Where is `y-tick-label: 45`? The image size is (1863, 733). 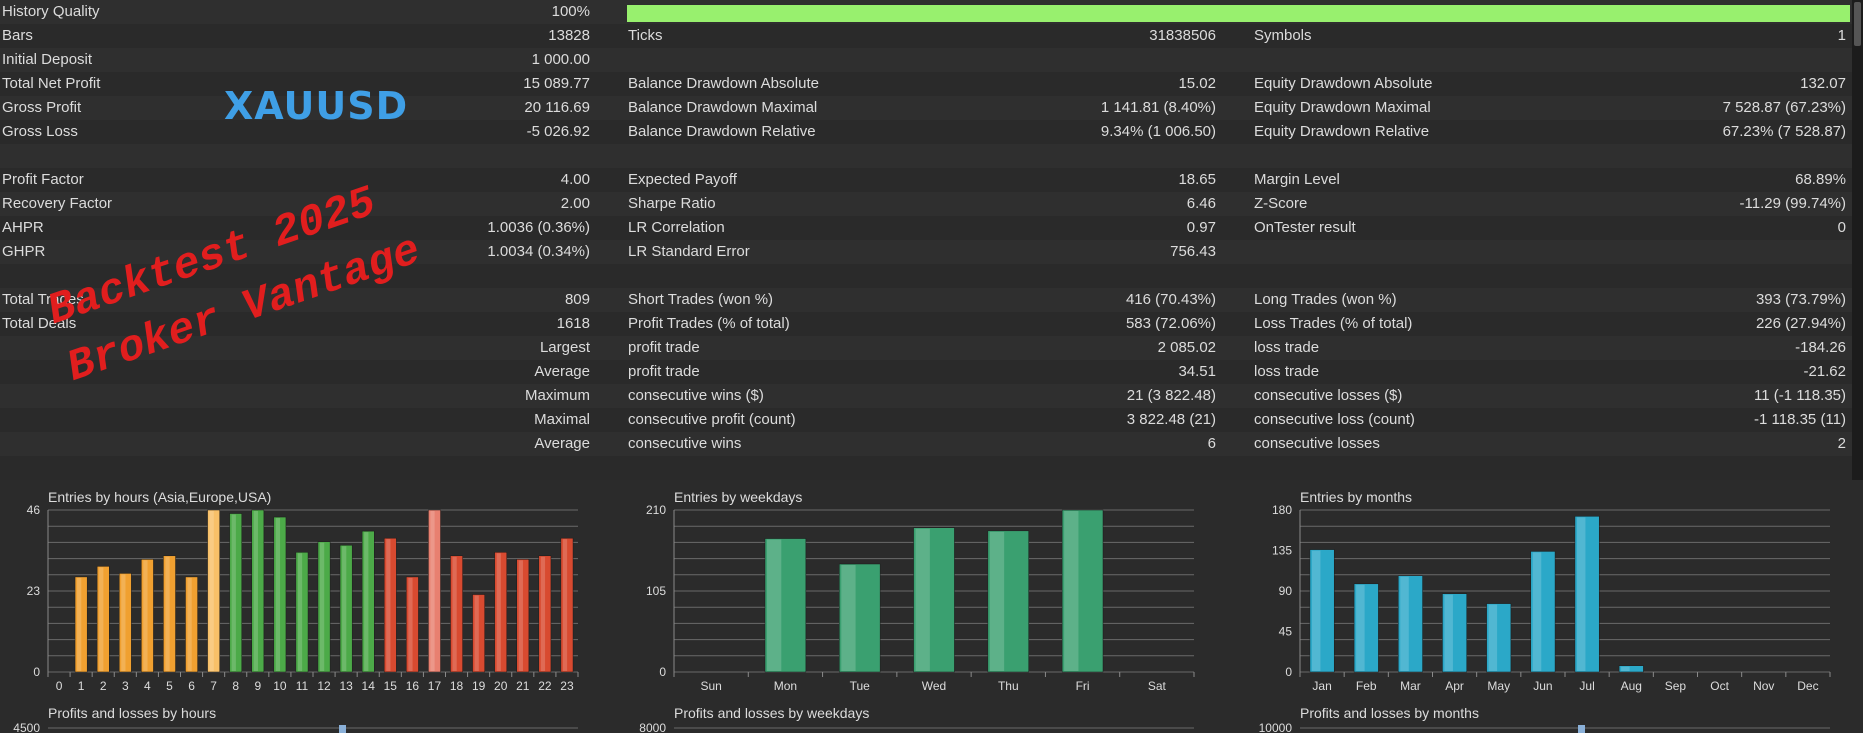
y-tick-label: 45 is located at coordinates (1286, 632).